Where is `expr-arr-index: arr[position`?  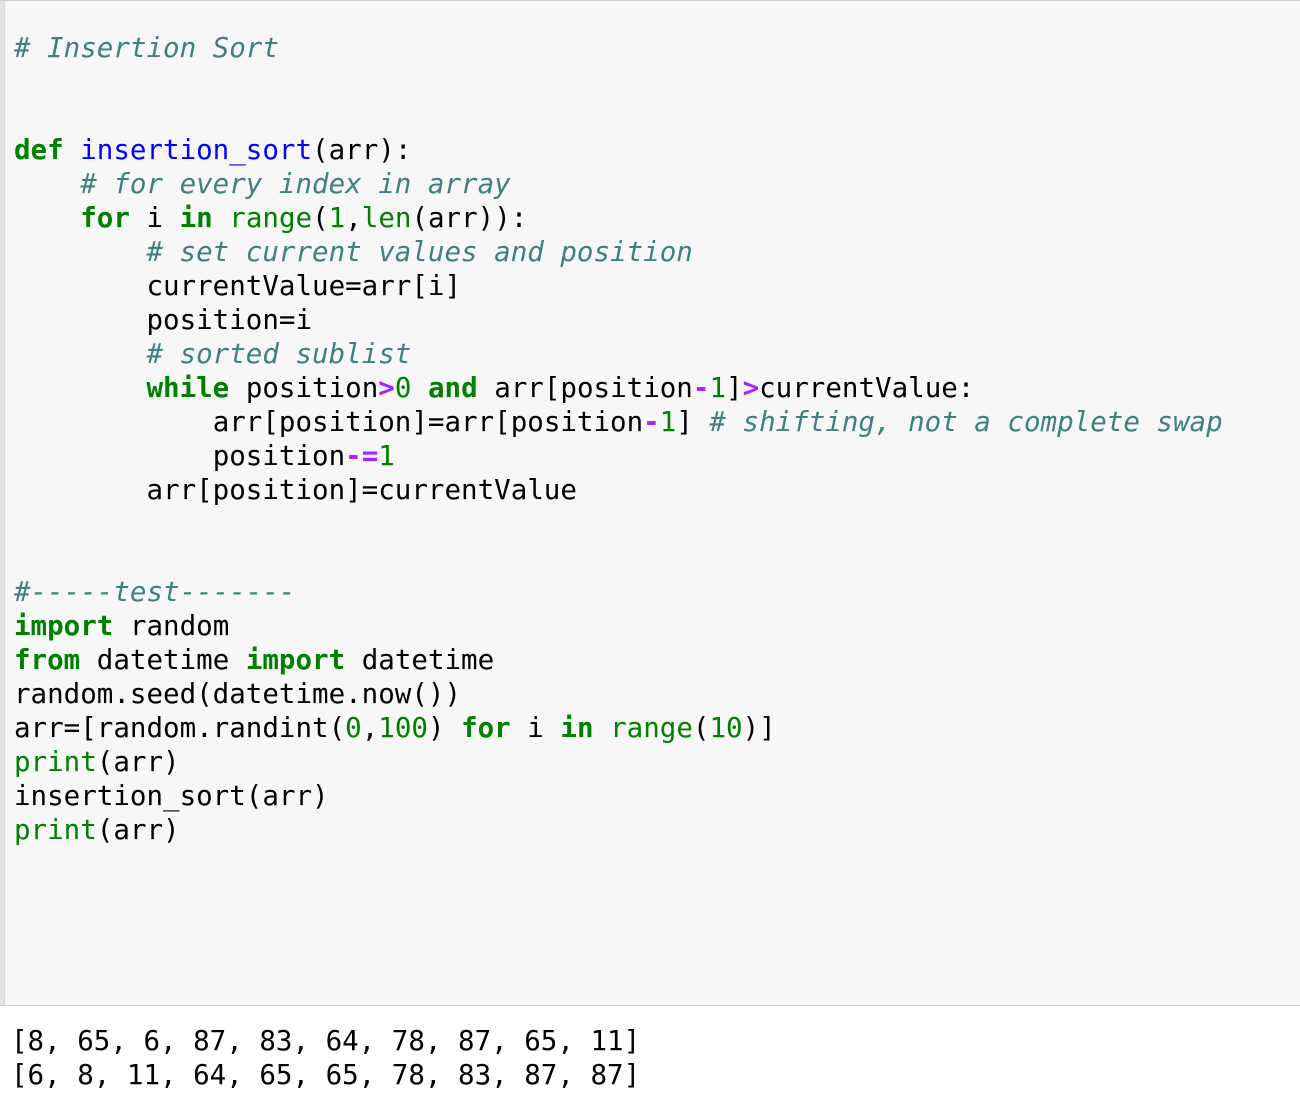
expr-arr-index: arr[position is located at coordinates (593, 388).